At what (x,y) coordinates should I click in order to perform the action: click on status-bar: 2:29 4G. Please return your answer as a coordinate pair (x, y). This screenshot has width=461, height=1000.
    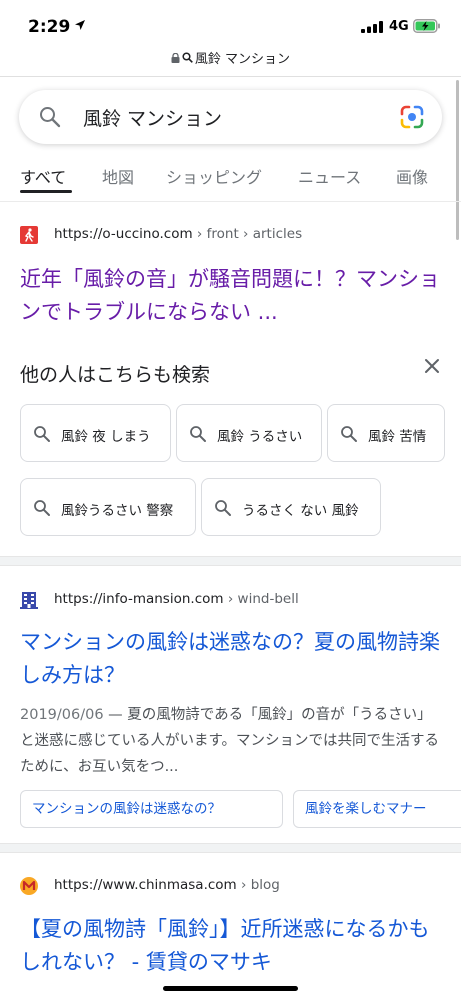
    Looking at the image, I should click on (230, 22).